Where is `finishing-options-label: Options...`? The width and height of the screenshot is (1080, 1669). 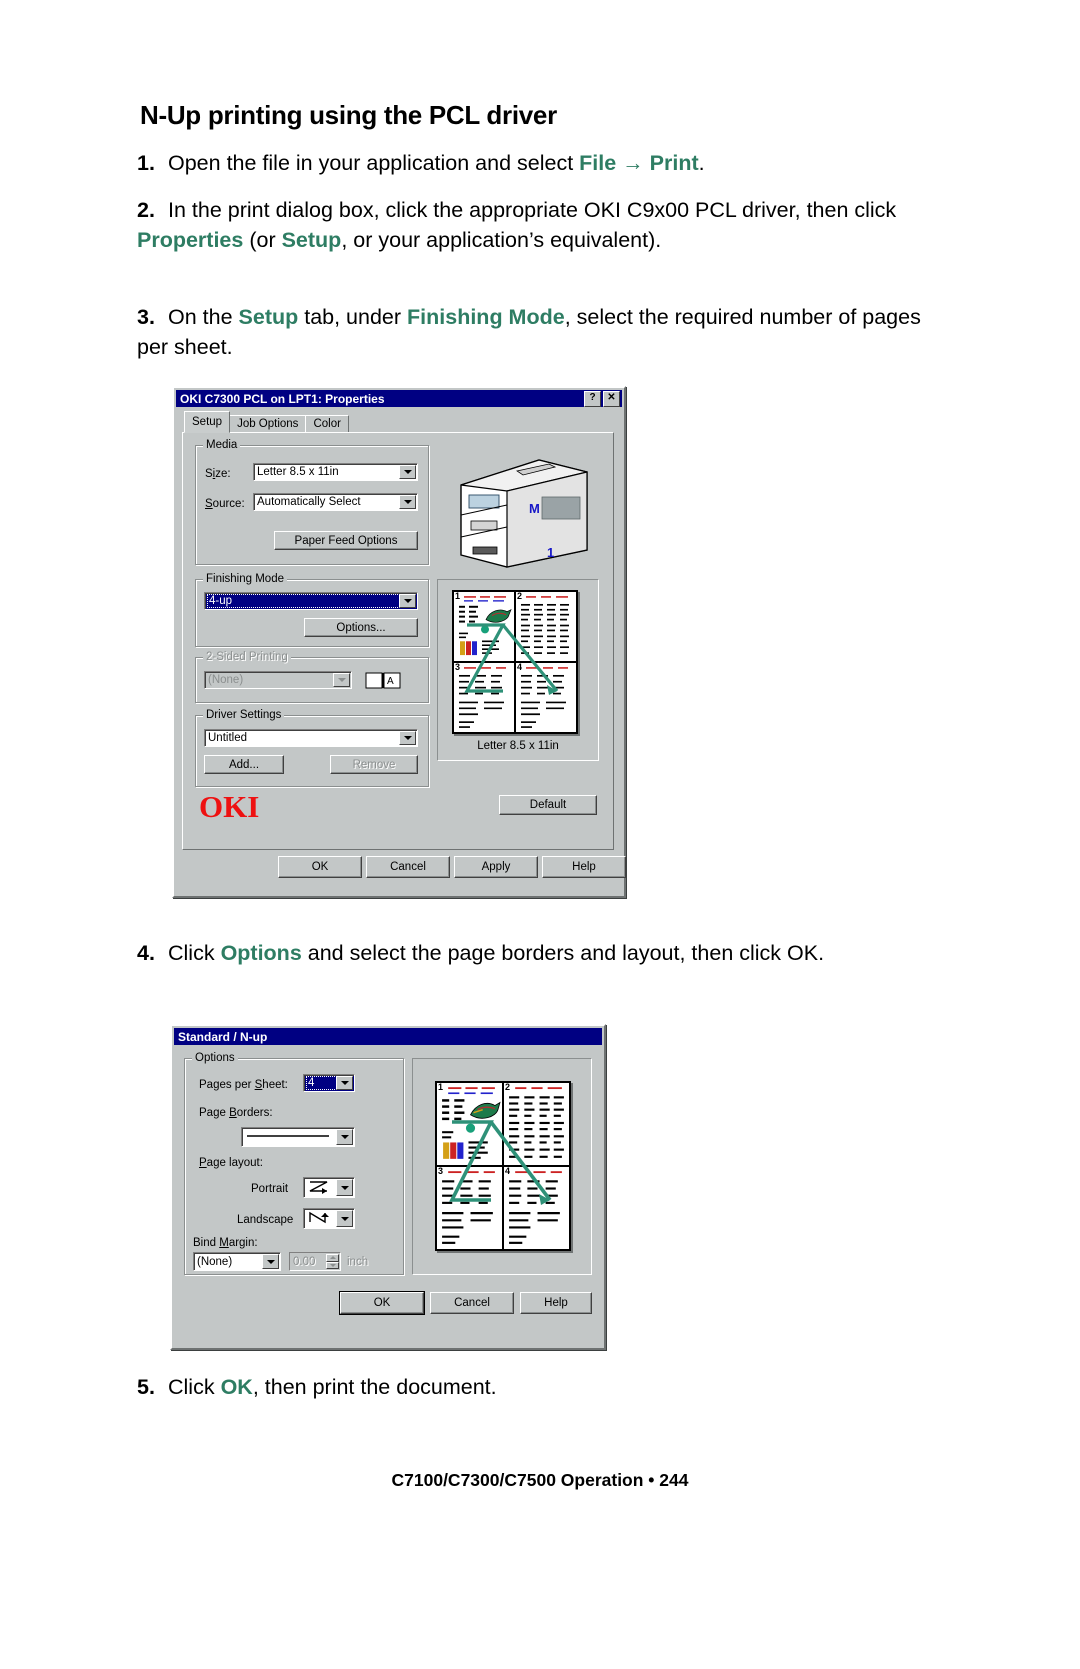 finishing-options-label: Options... is located at coordinates (361, 627).